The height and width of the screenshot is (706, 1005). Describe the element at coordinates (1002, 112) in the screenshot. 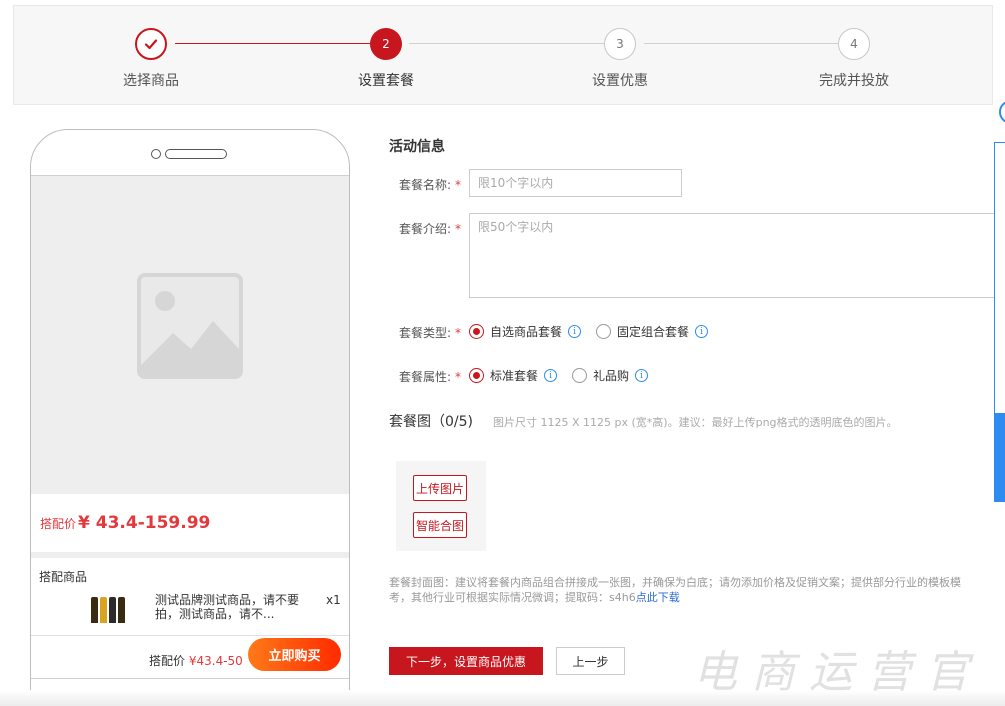

I see `help-circle-icon` at that location.